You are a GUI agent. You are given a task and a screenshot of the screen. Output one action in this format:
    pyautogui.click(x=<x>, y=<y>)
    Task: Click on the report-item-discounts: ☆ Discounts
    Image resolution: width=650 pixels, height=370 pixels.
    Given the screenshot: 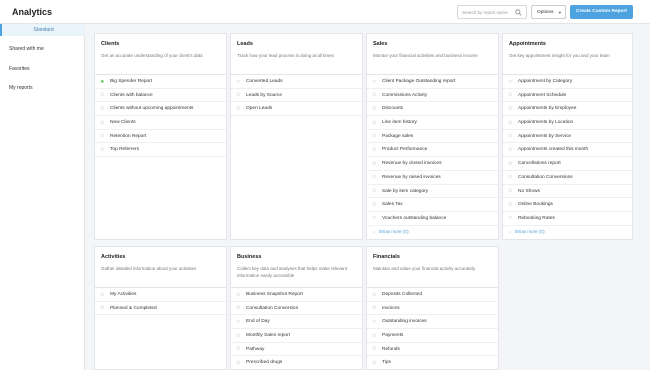 What is the action you would take?
    pyautogui.click(x=432, y=109)
    